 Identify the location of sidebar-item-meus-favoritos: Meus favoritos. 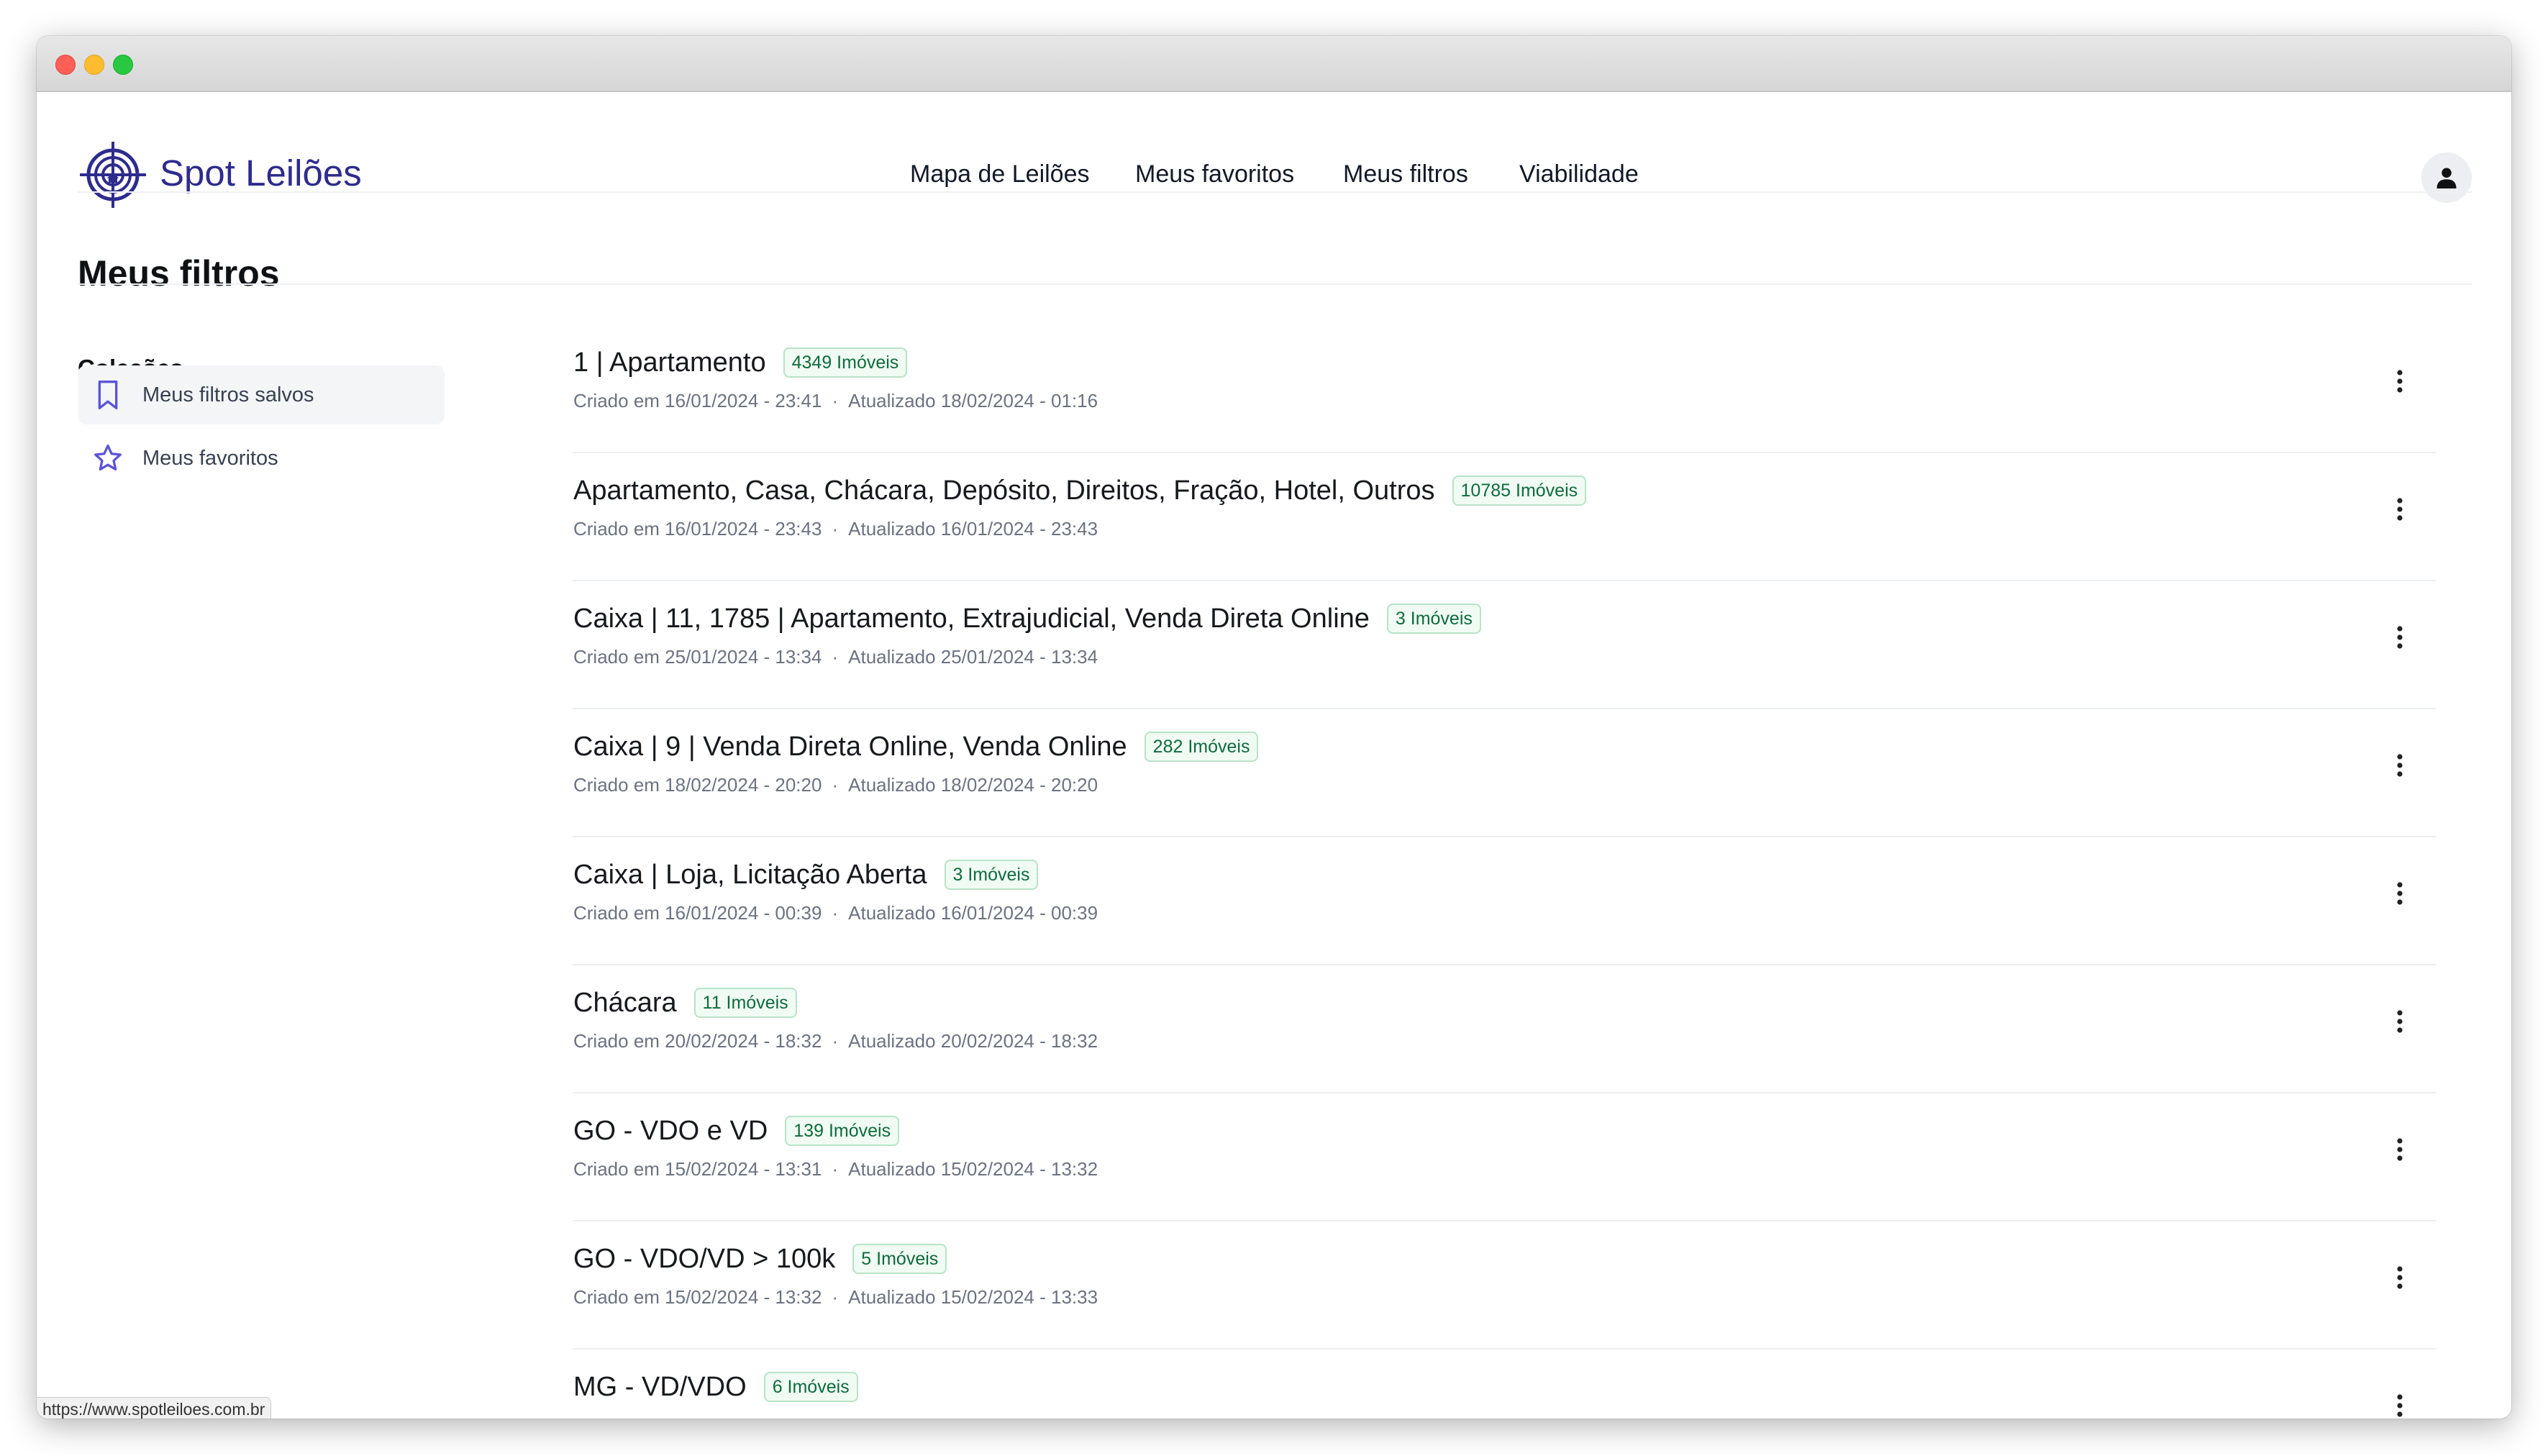
(261, 458).